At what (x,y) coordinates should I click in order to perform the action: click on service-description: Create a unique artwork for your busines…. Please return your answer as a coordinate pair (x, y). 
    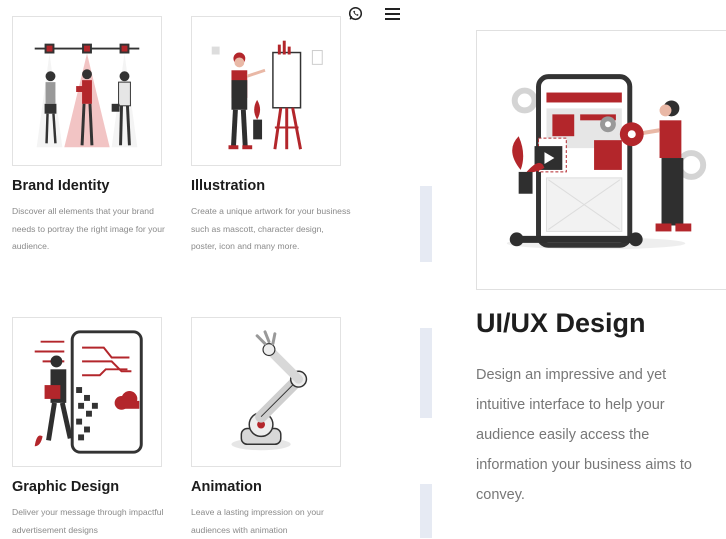
    Looking at the image, I should click on (271, 228).